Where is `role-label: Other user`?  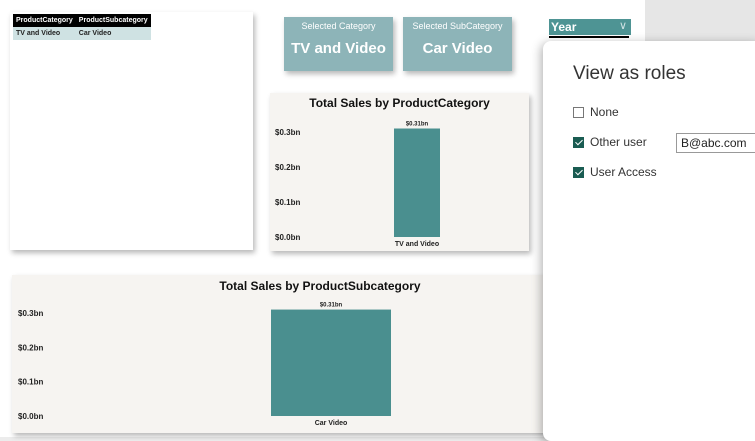 role-label: Other user is located at coordinates (618, 142).